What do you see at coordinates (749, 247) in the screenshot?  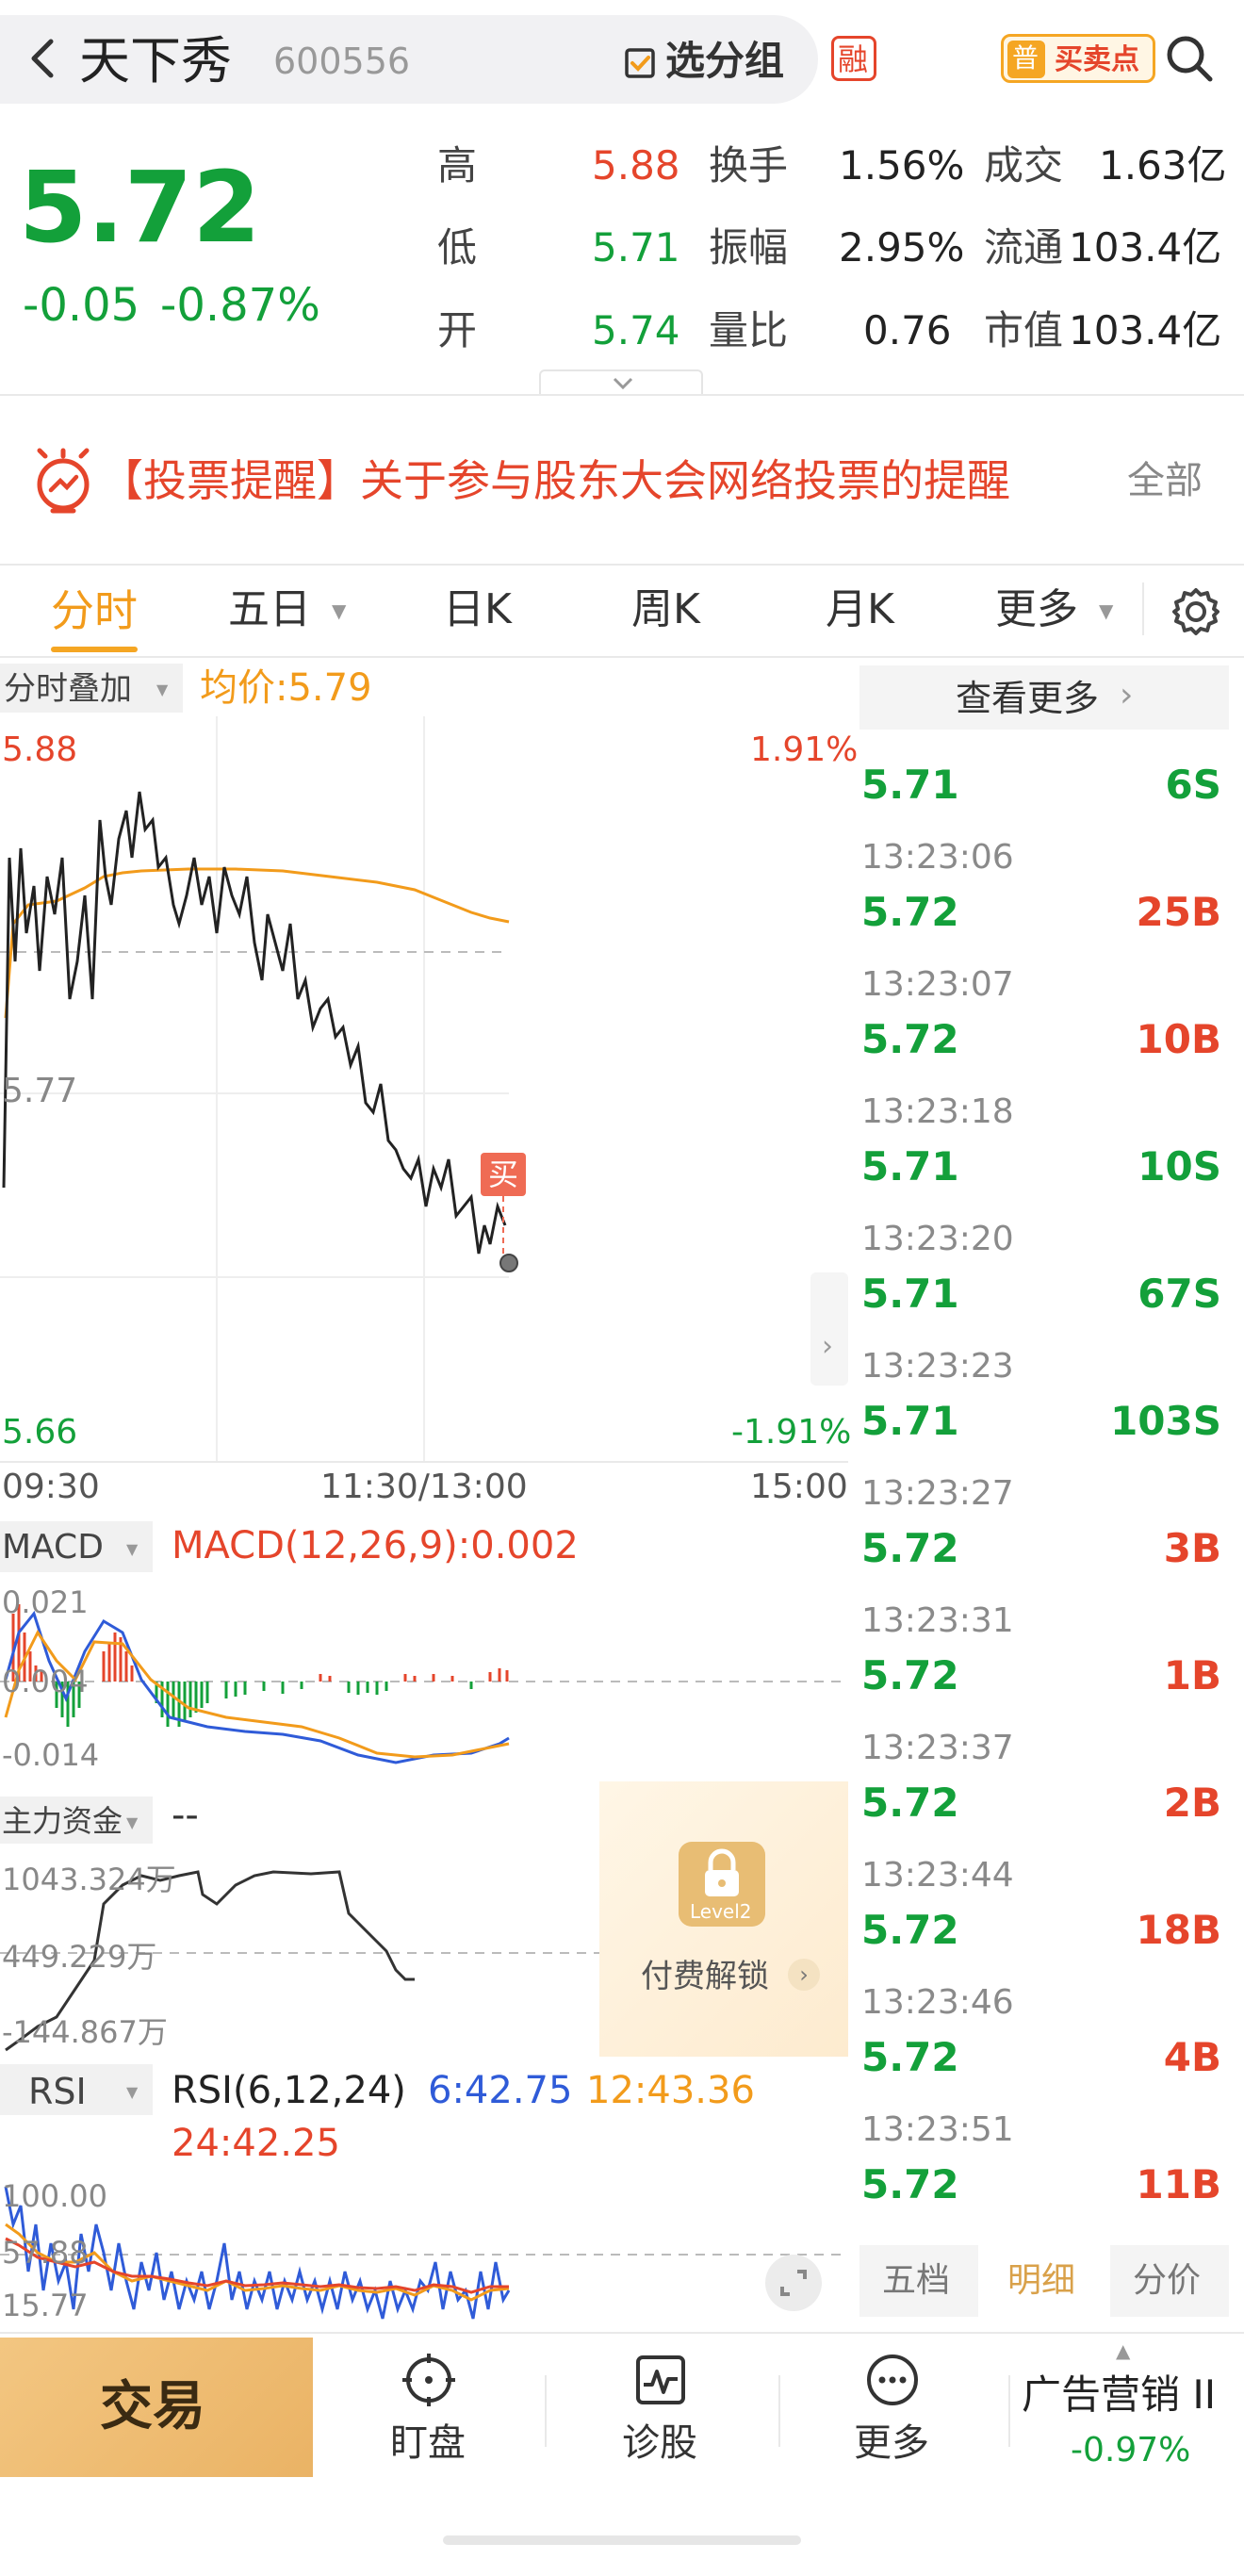 I see `stat-label-amplitude: 振幅` at bounding box center [749, 247].